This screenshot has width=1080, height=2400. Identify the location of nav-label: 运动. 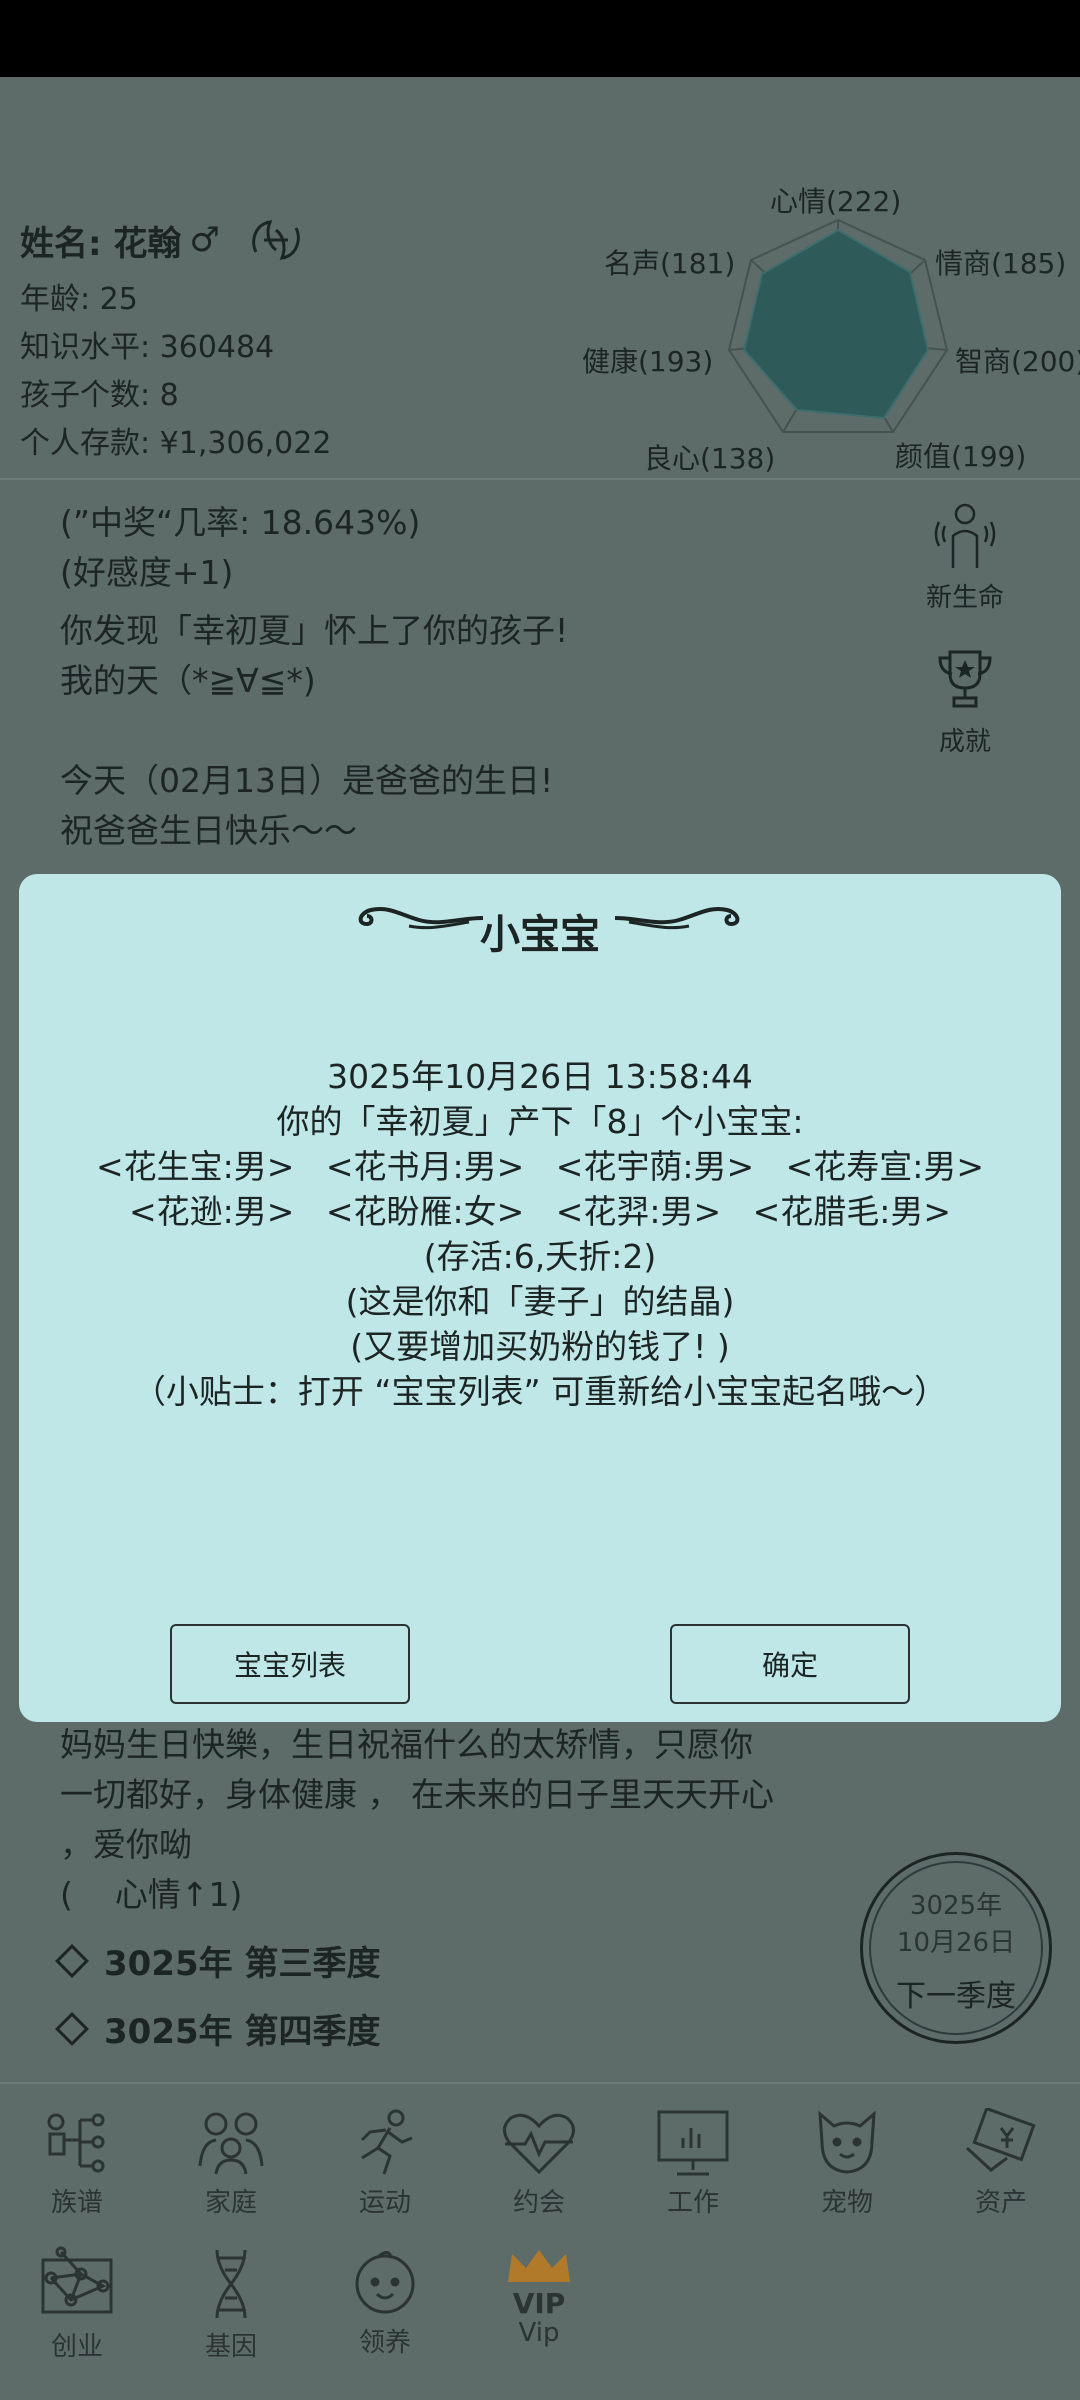
(384, 2203).